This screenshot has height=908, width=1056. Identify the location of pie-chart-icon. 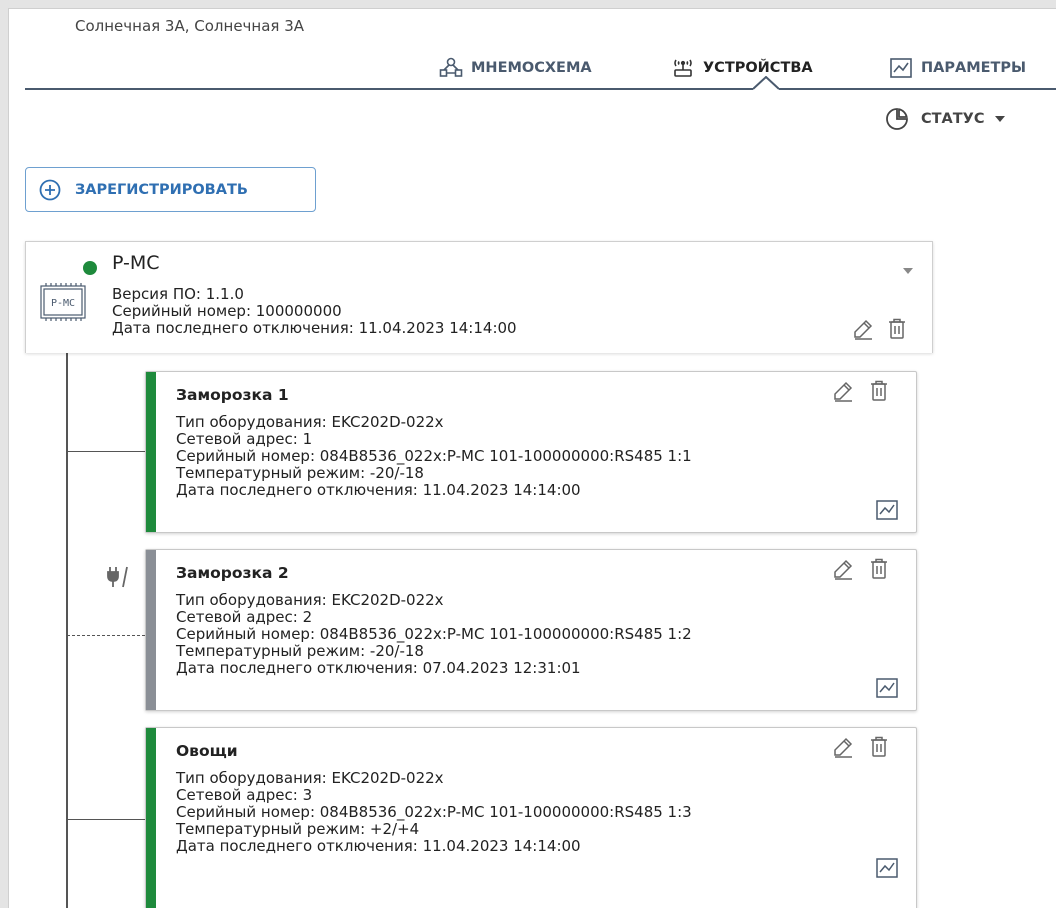
(897, 119).